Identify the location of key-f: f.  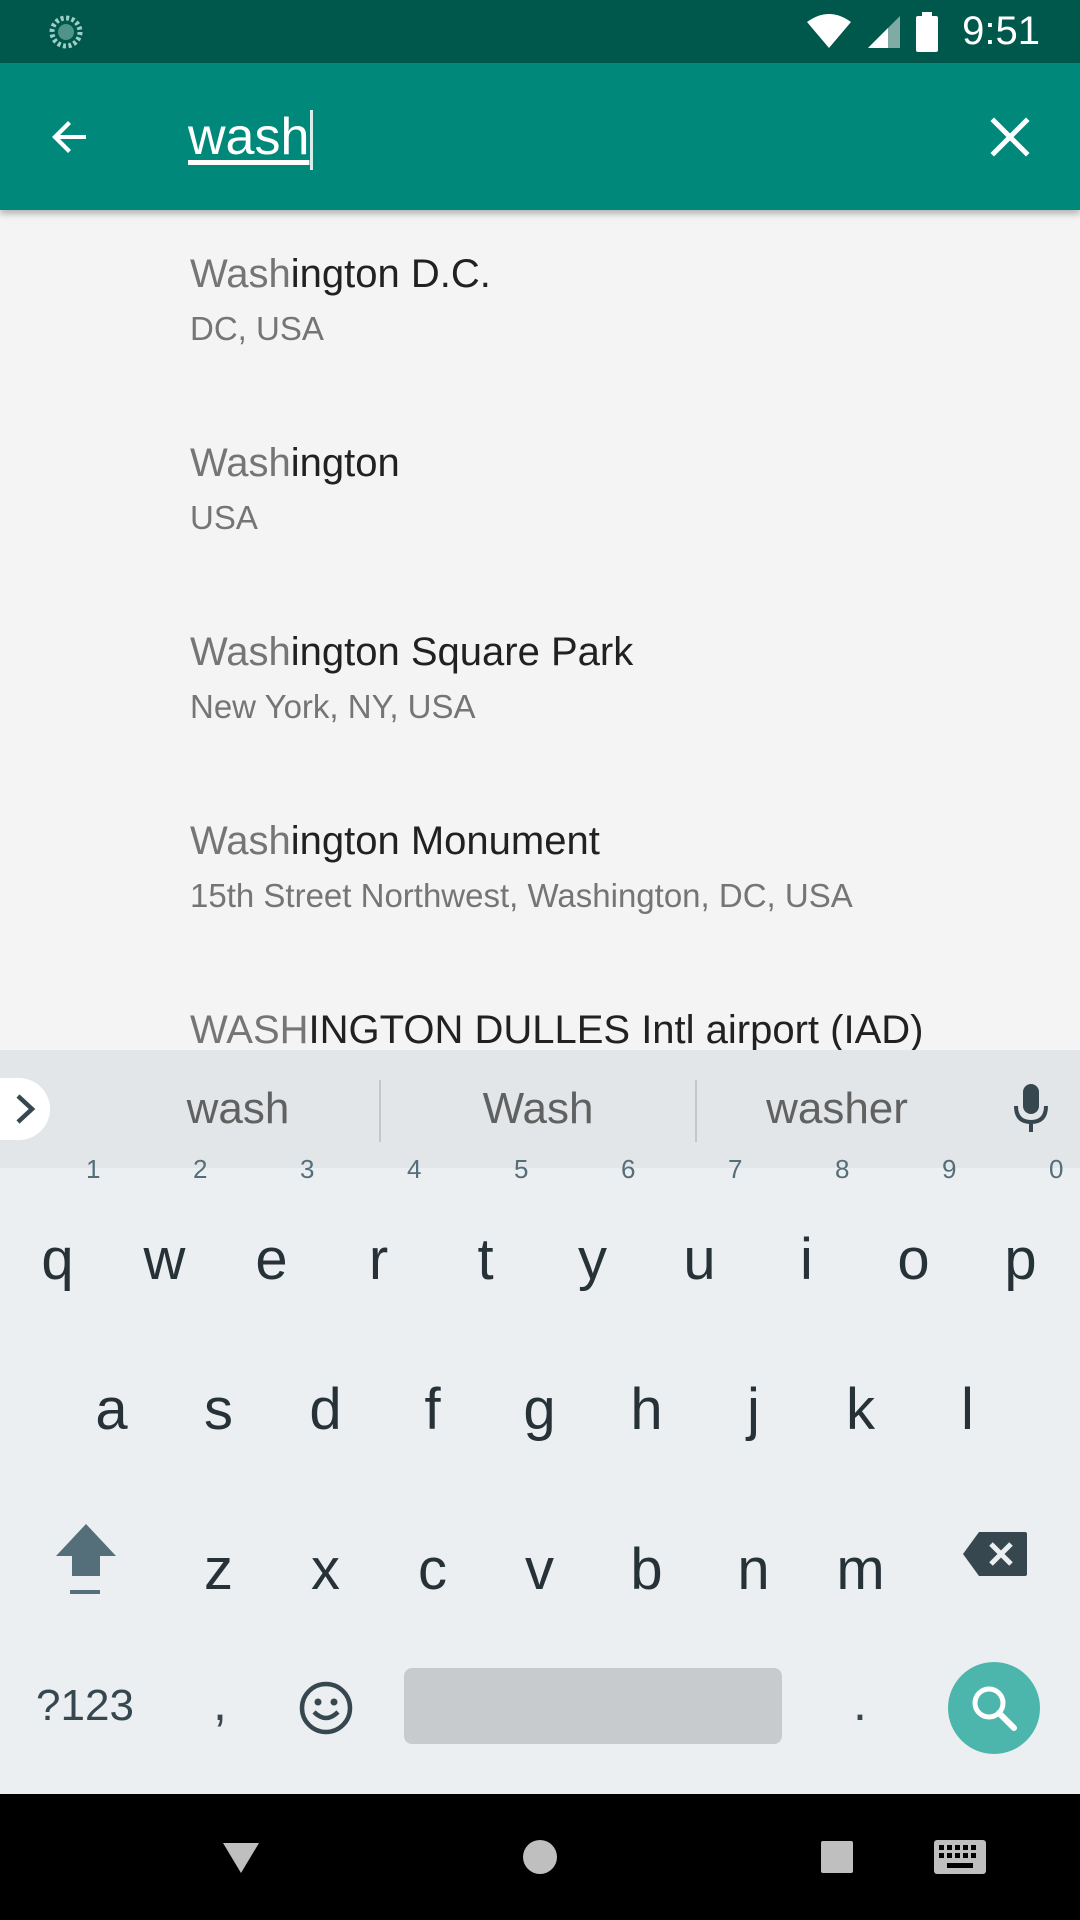
(432, 1410).